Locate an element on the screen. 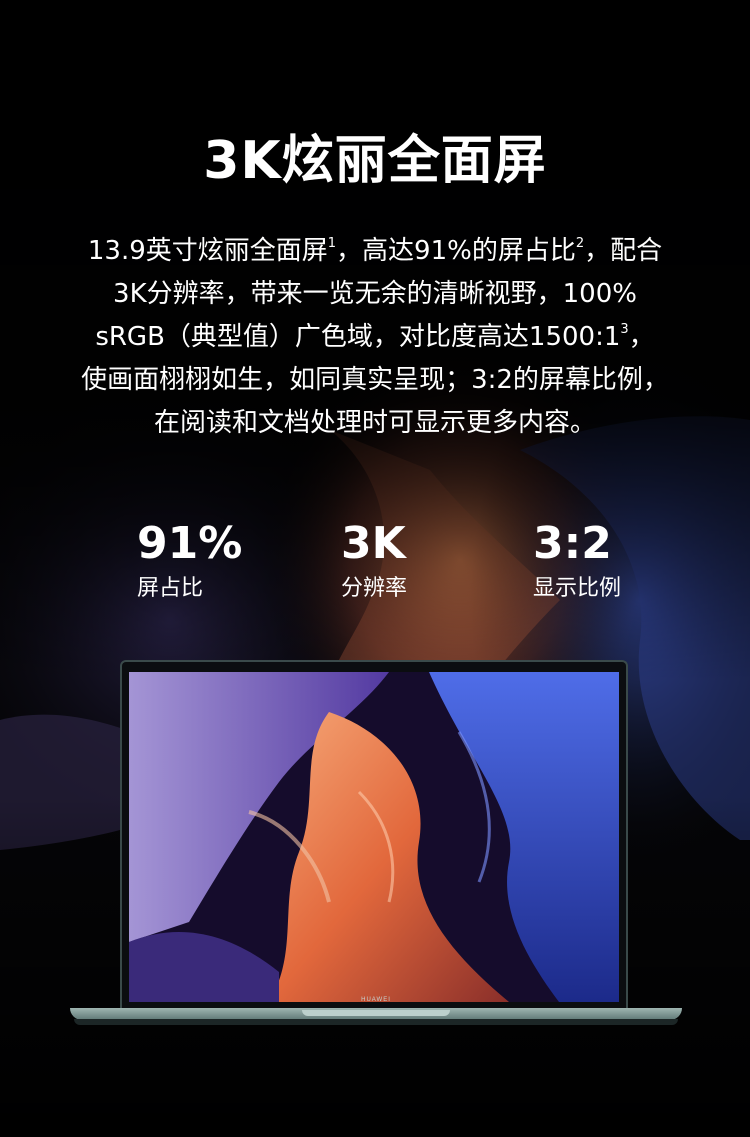  footnote-marker: 1 is located at coordinates (332, 243).